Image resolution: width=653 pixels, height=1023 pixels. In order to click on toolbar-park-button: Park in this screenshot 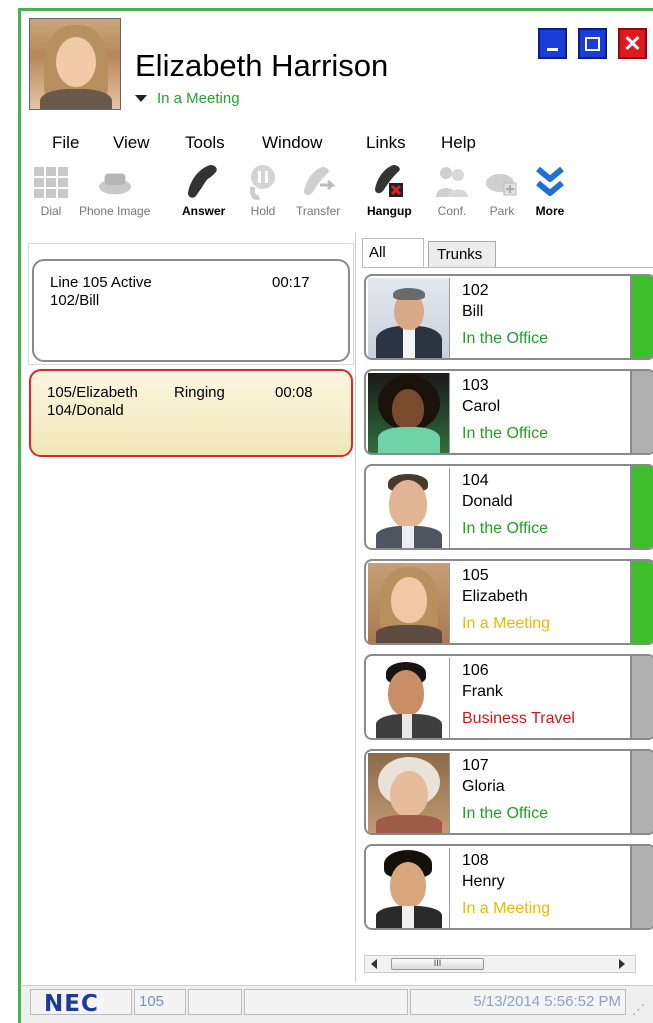, I will do `click(502, 190)`.